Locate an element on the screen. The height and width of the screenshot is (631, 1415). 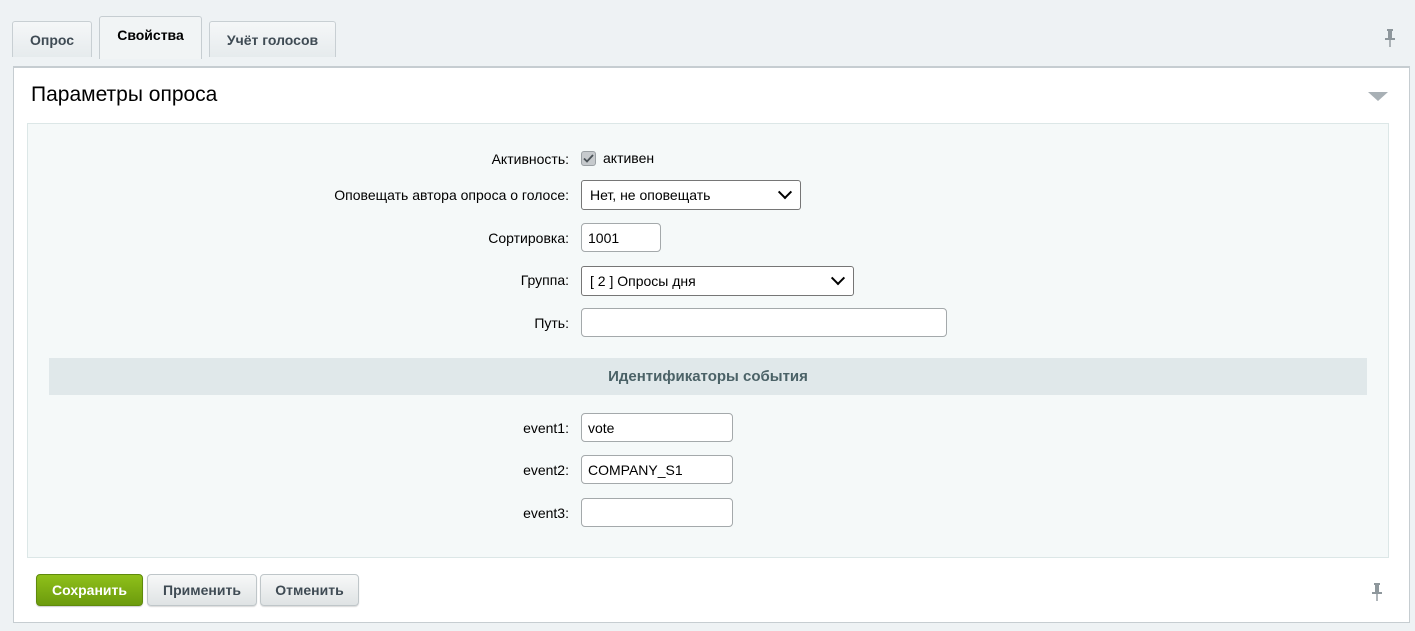
event3-label: event3: is located at coordinates (546, 513).